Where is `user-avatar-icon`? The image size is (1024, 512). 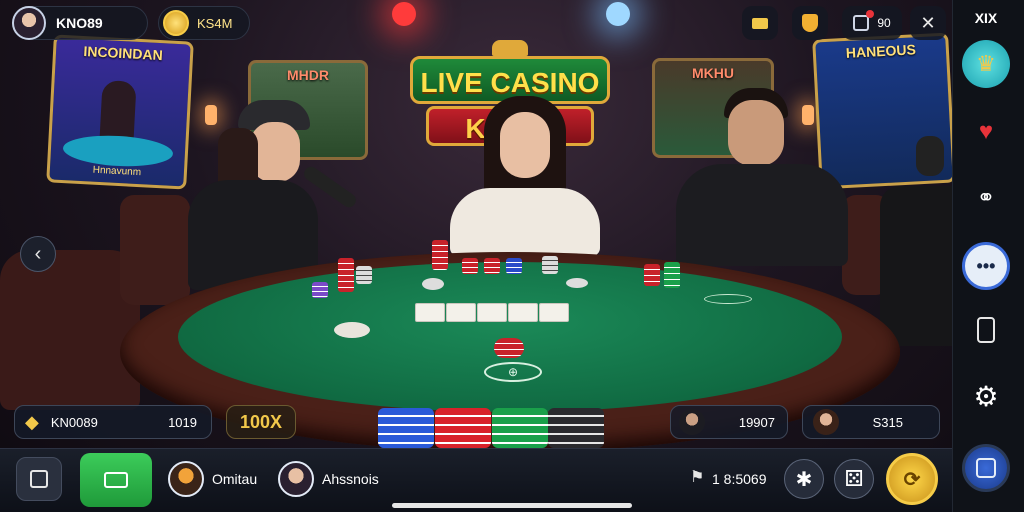 user-avatar-icon is located at coordinates (29, 23).